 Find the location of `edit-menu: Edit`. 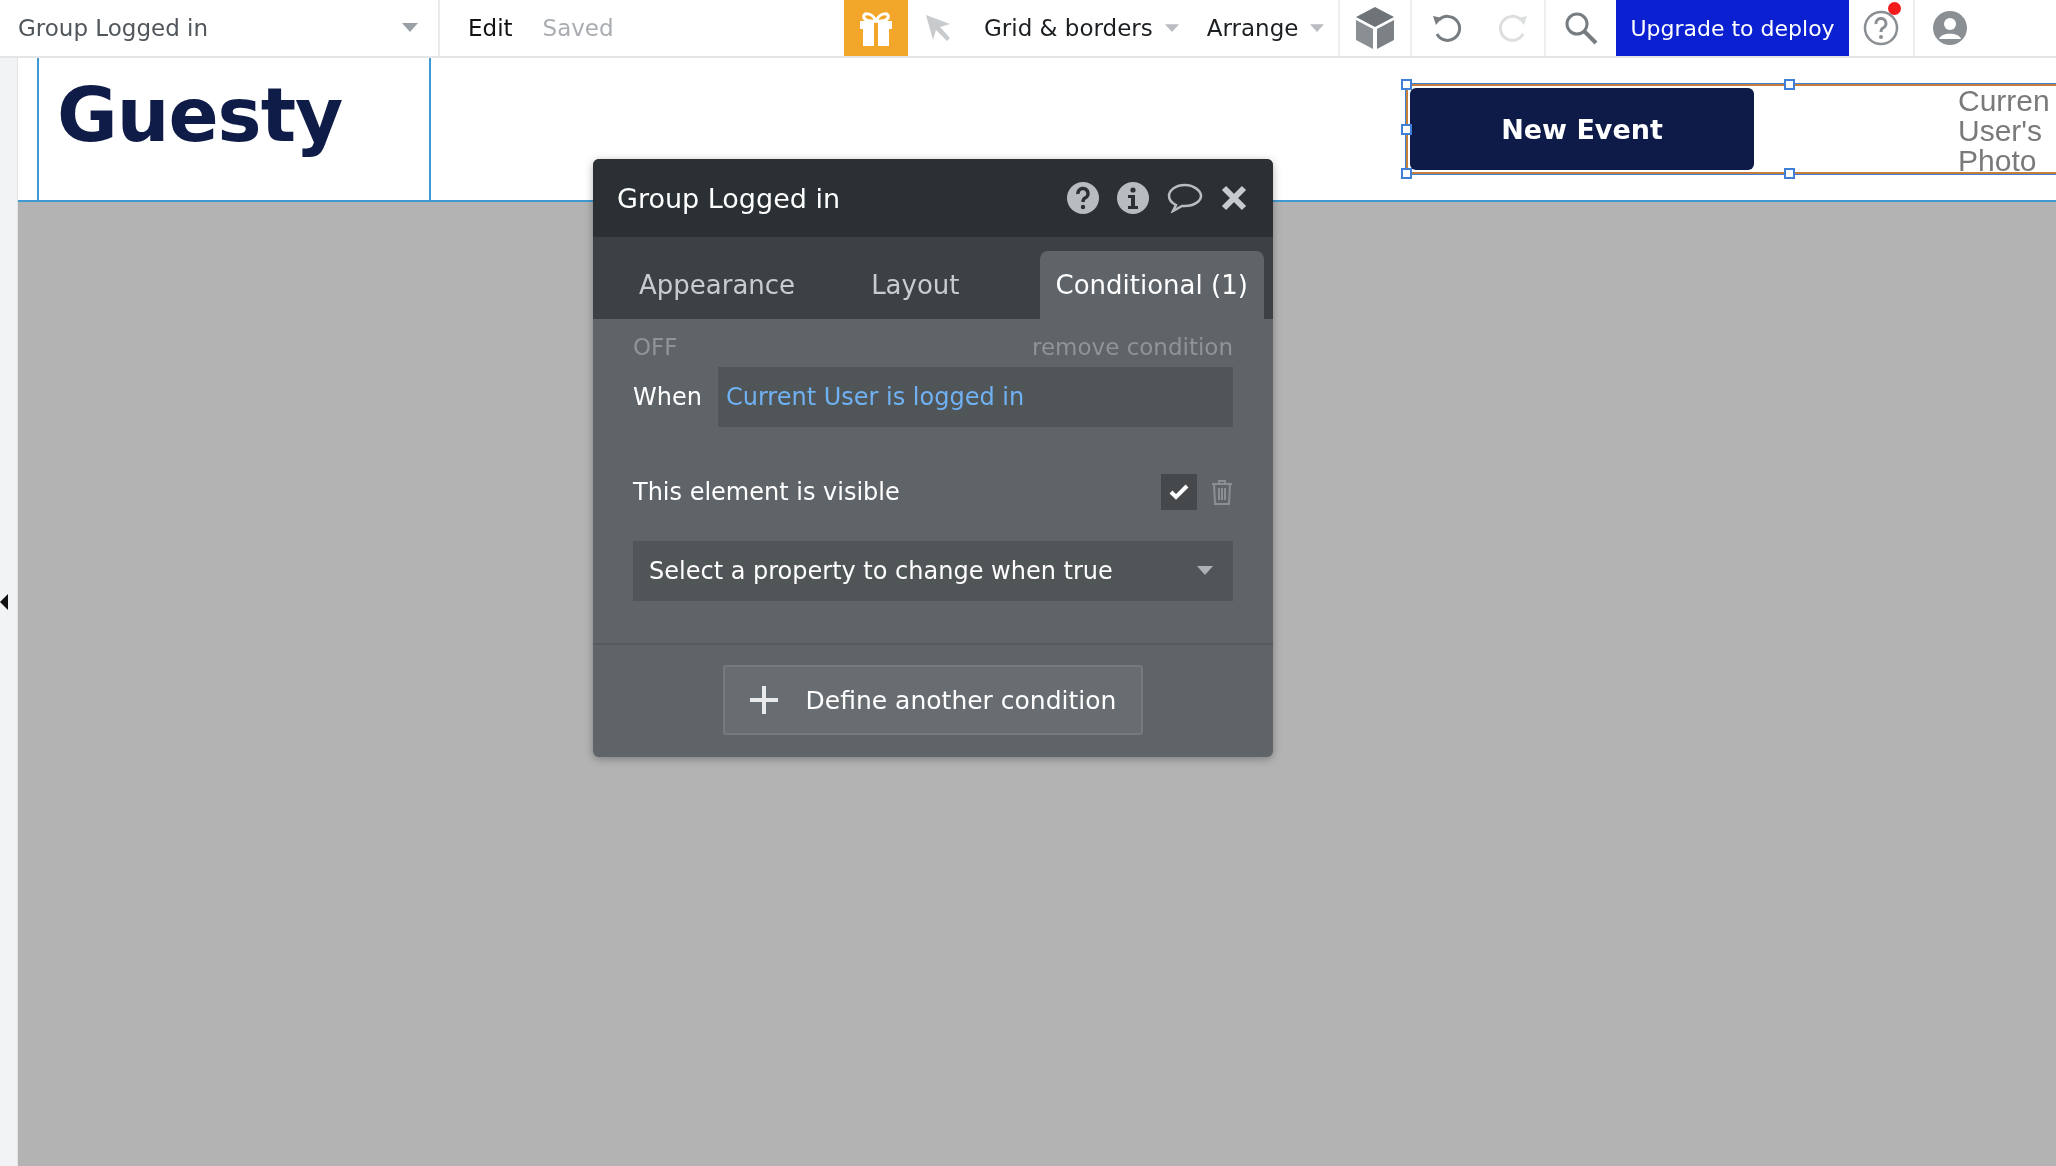

edit-menu: Edit is located at coordinates (490, 28).